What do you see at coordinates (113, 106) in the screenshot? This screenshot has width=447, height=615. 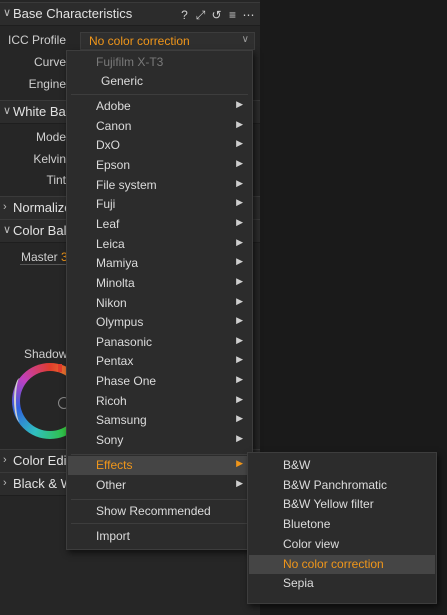 I see `menu-item-label: Adobe` at bounding box center [113, 106].